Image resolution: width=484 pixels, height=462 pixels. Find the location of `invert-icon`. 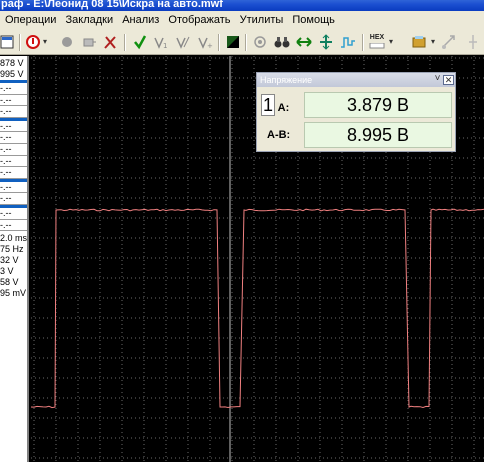

invert-icon is located at coordinates (233, 42).